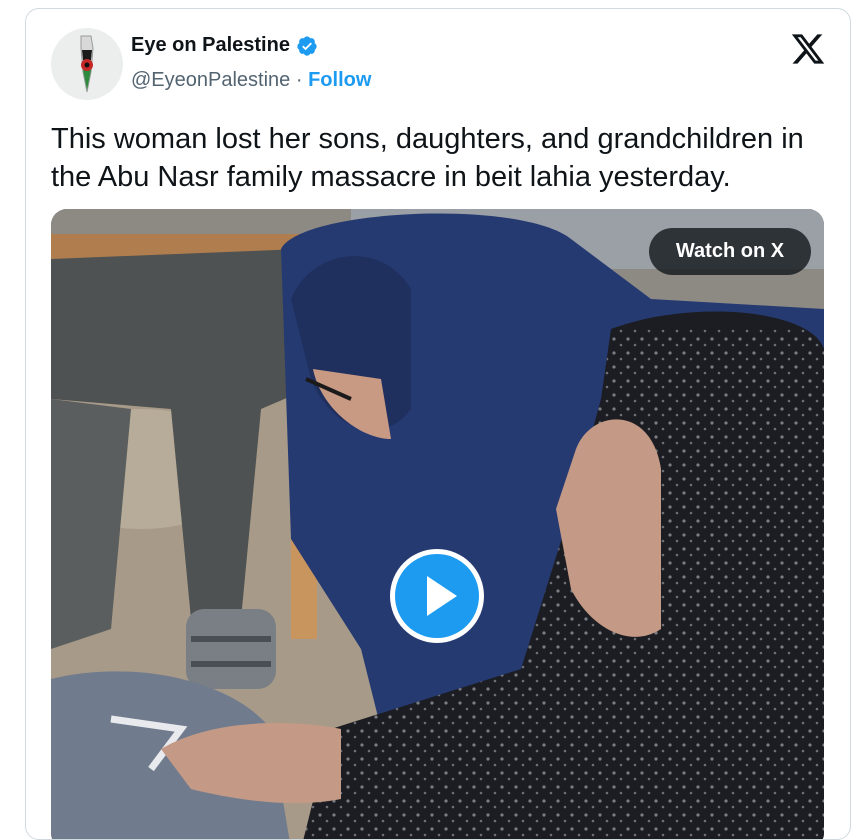 This screenshot has height=840, width=863. I want to click on author-name: Eye on Palestine, so click(210, 45).